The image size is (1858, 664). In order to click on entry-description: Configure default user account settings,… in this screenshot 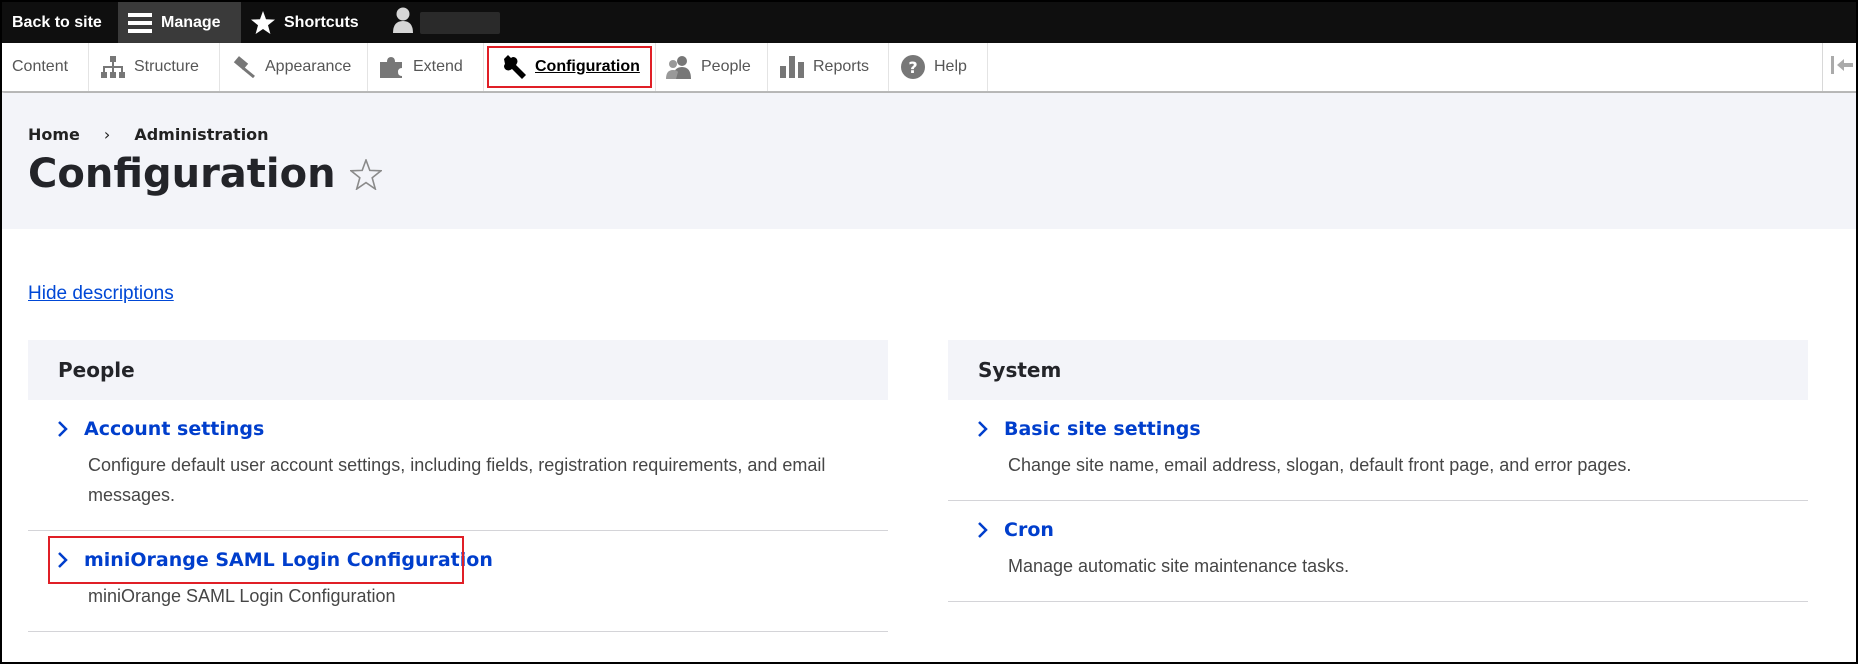, I will do `click(457, 480)`.